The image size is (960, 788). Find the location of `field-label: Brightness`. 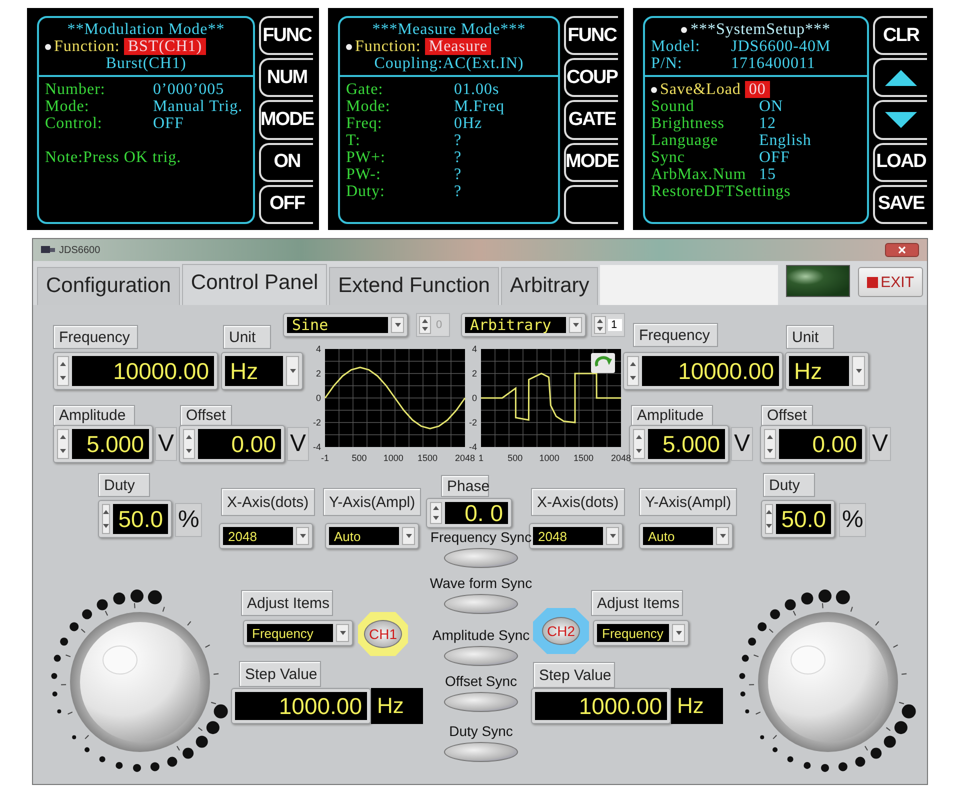

field-label: Brightness is located at coordinates (688, 123).